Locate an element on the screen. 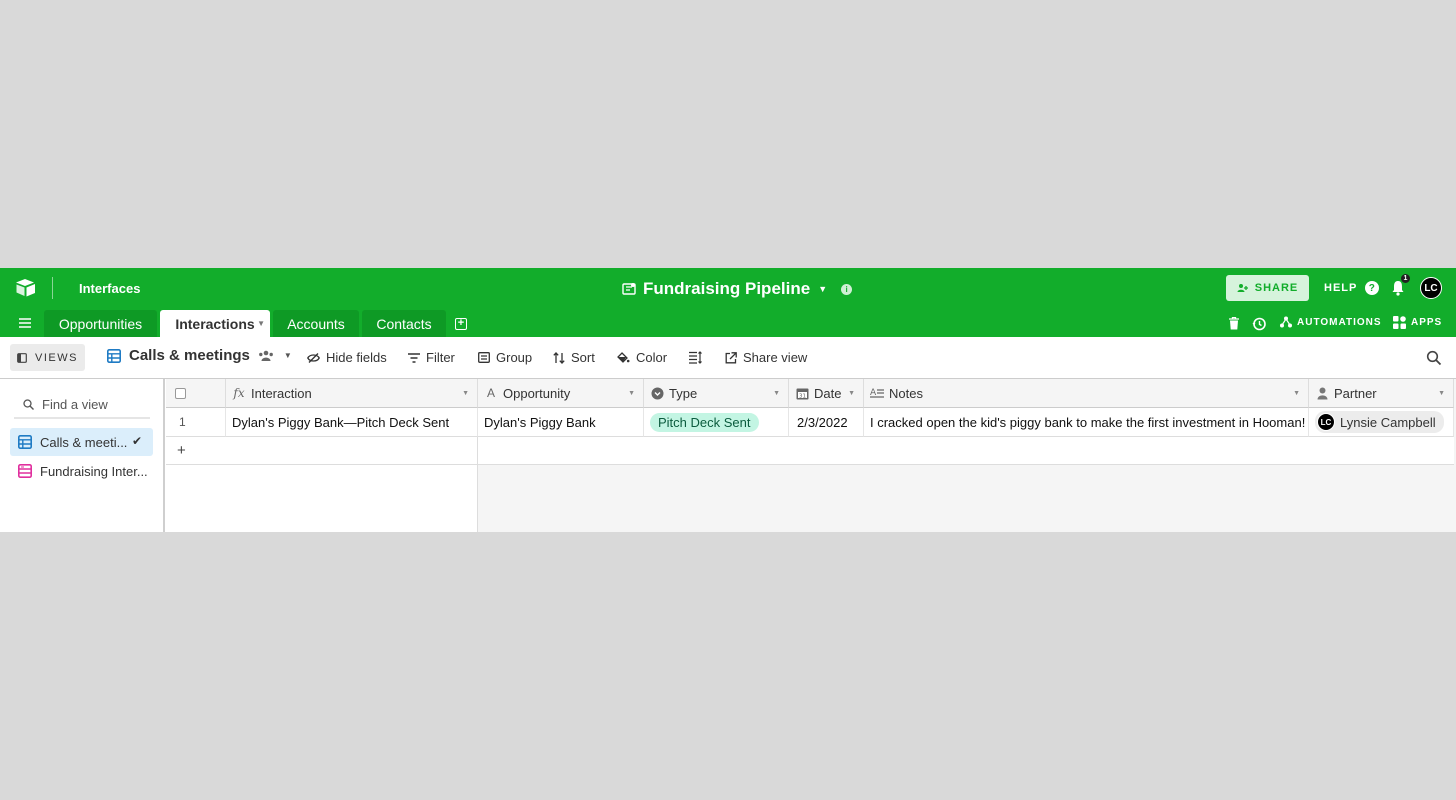  column-label: Date is located at coordinates (828, 393).